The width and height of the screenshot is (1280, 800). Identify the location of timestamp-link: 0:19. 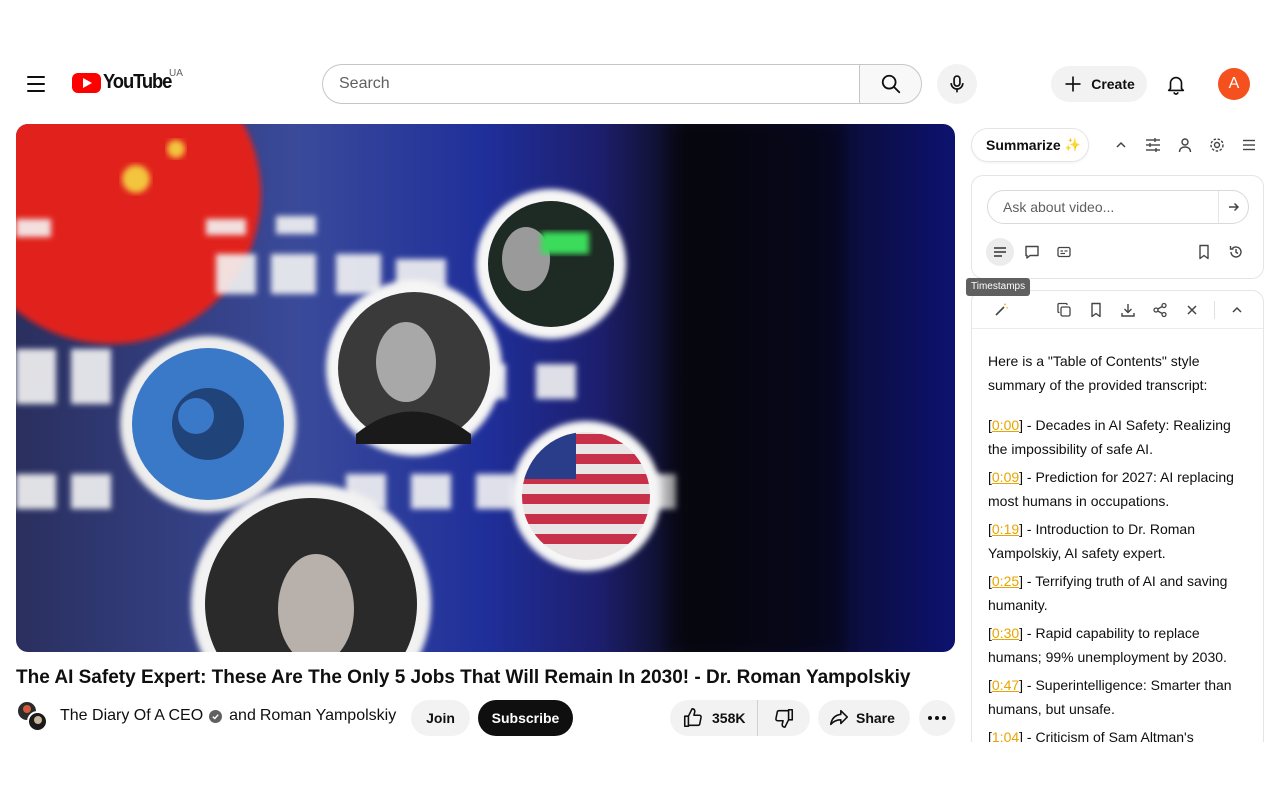
(1005, 529).